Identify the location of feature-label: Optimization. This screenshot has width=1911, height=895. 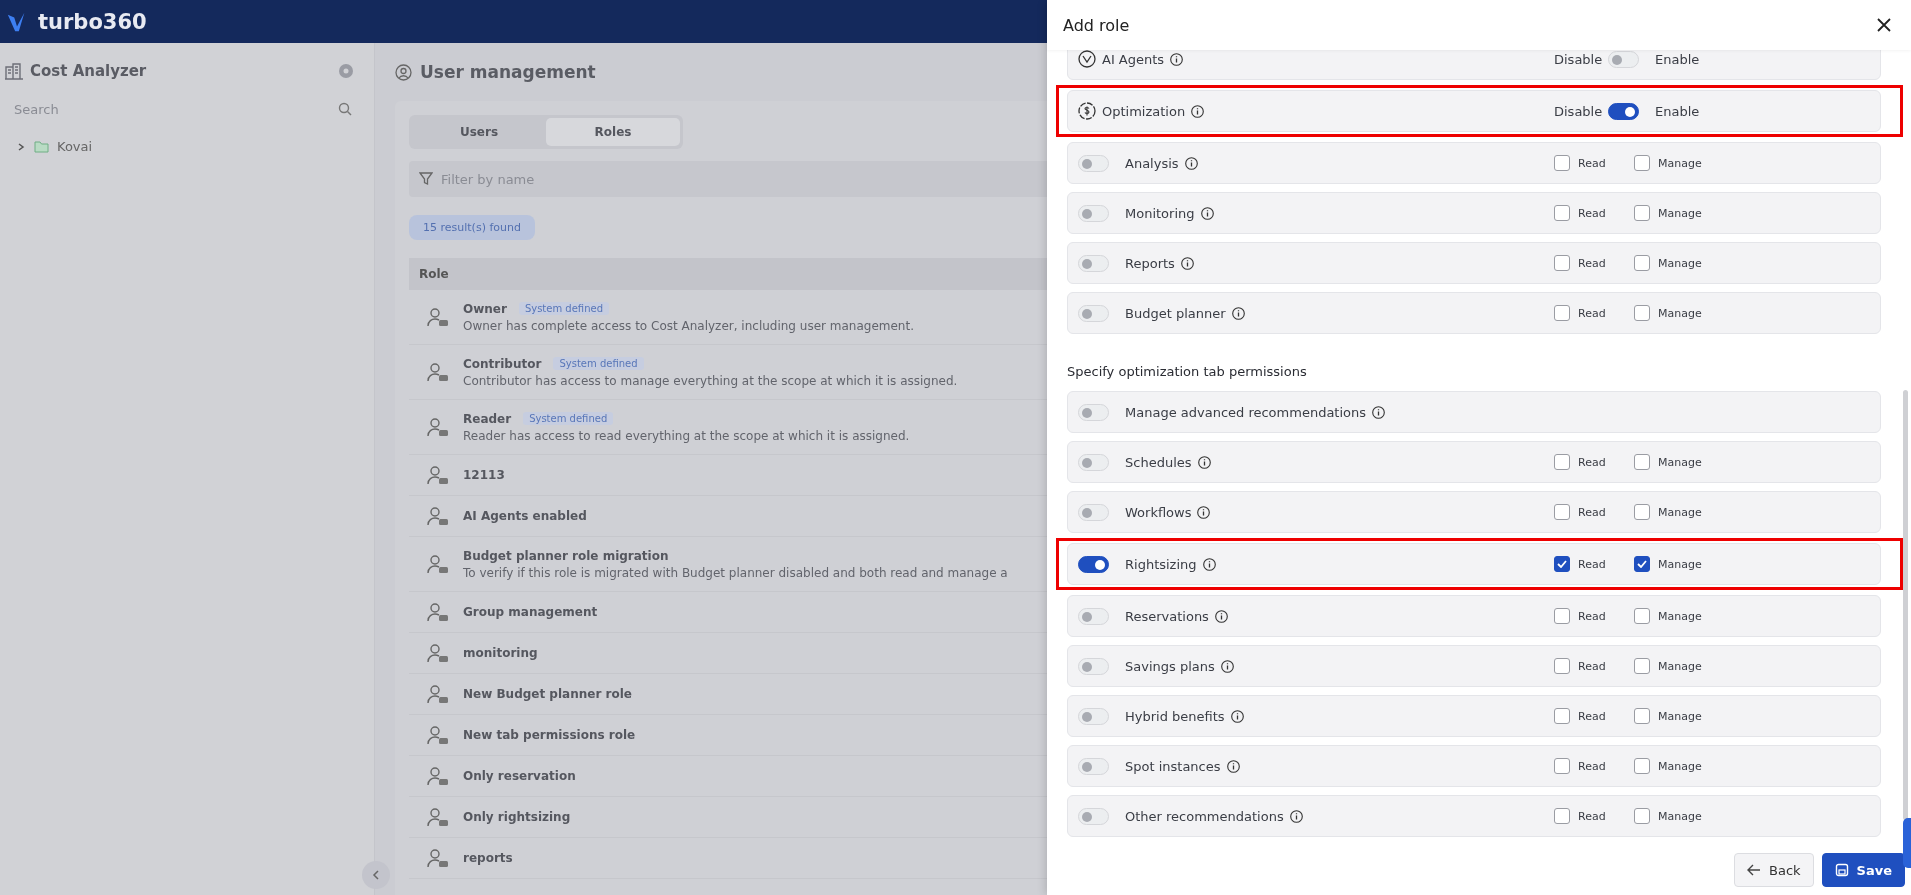
(1144, 111).